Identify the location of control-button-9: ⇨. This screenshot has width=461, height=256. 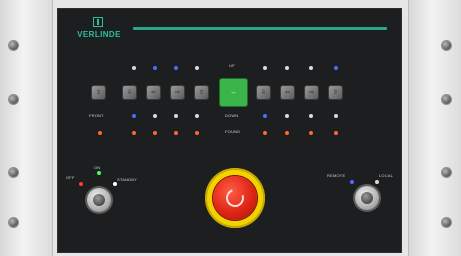
(311, 92).